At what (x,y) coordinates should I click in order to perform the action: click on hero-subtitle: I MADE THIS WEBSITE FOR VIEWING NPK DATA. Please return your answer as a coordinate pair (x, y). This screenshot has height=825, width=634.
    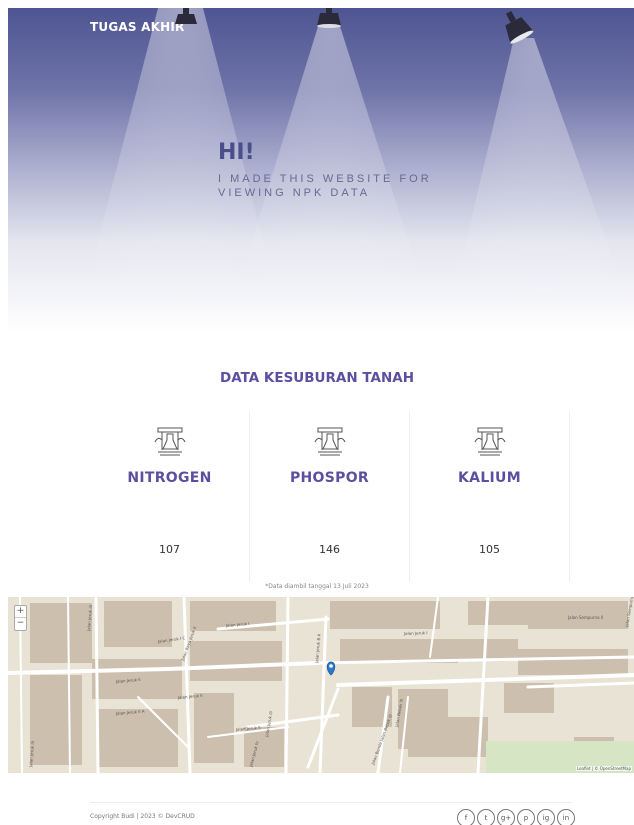
    Looking at the image, I should click on (325, 186).